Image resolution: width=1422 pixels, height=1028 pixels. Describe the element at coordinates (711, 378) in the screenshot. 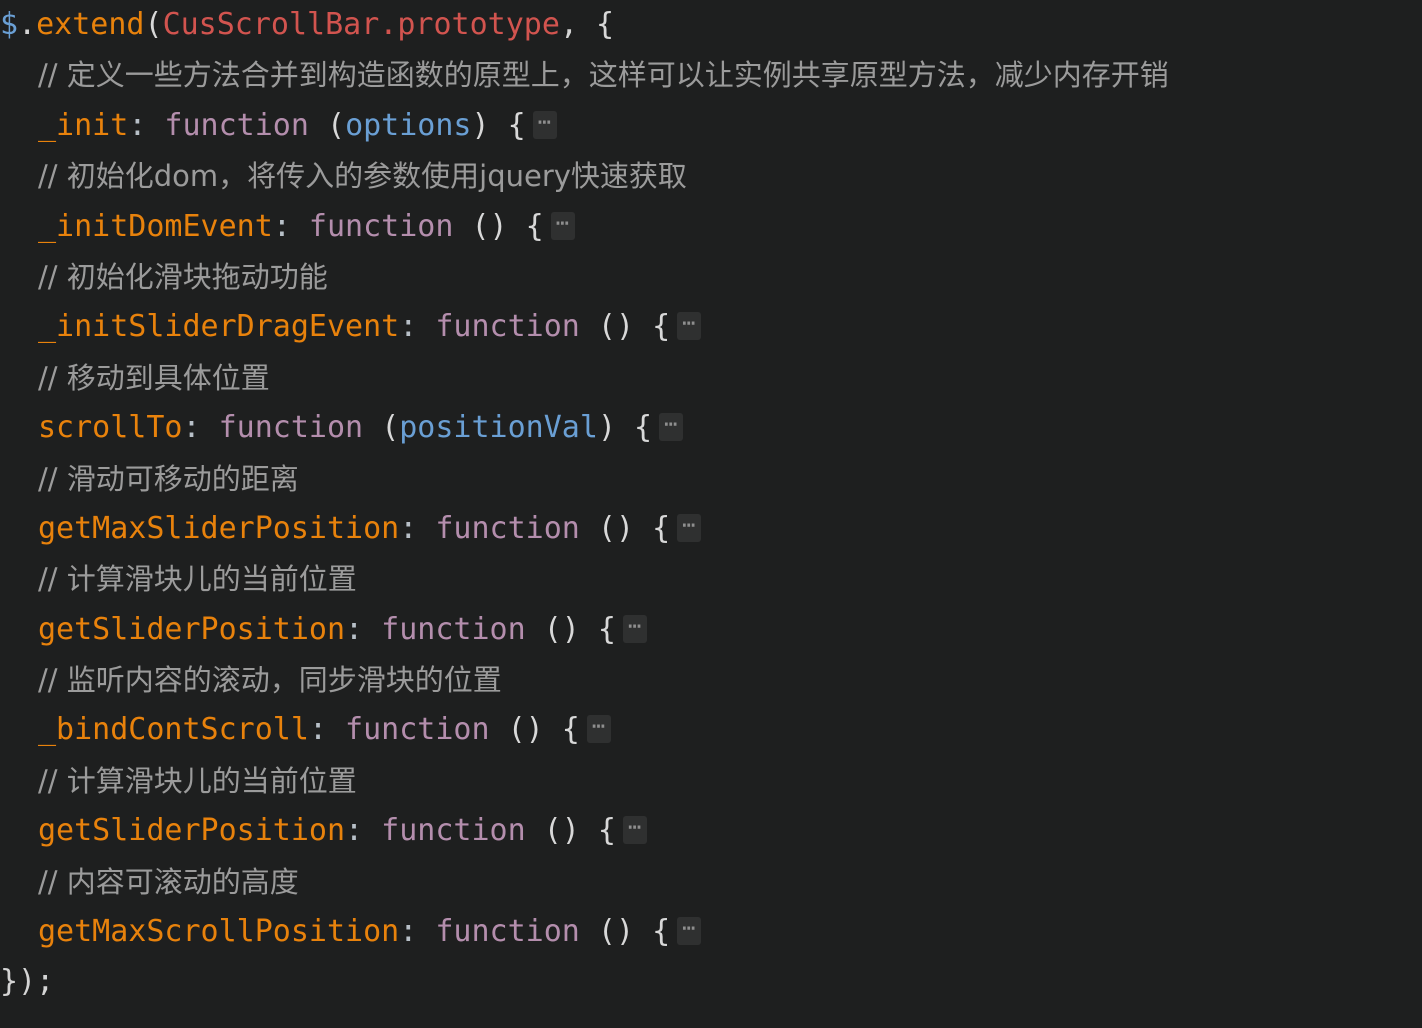

I see `code-line: // 移动到具体位置` at that location.